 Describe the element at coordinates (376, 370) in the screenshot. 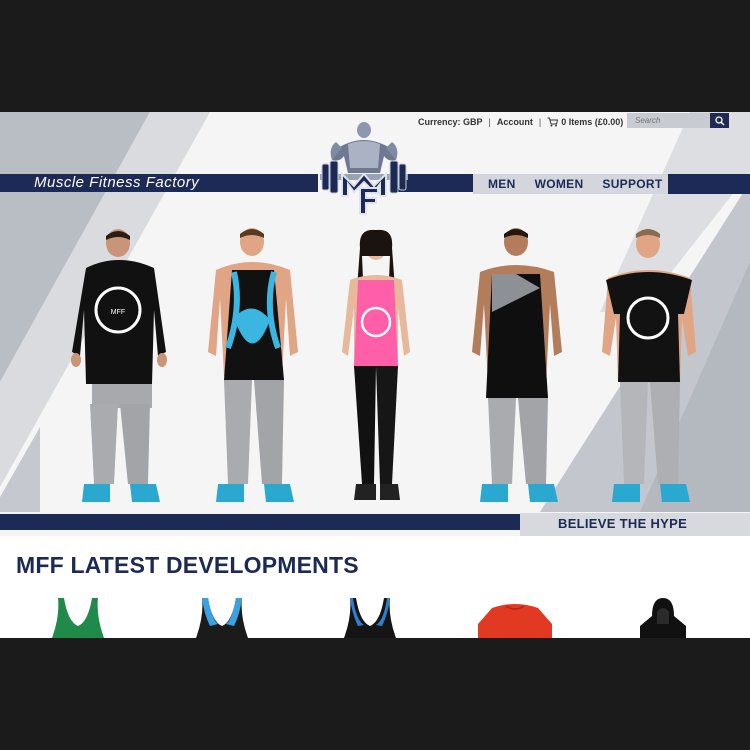

I see `model-pink-vest` at that location.